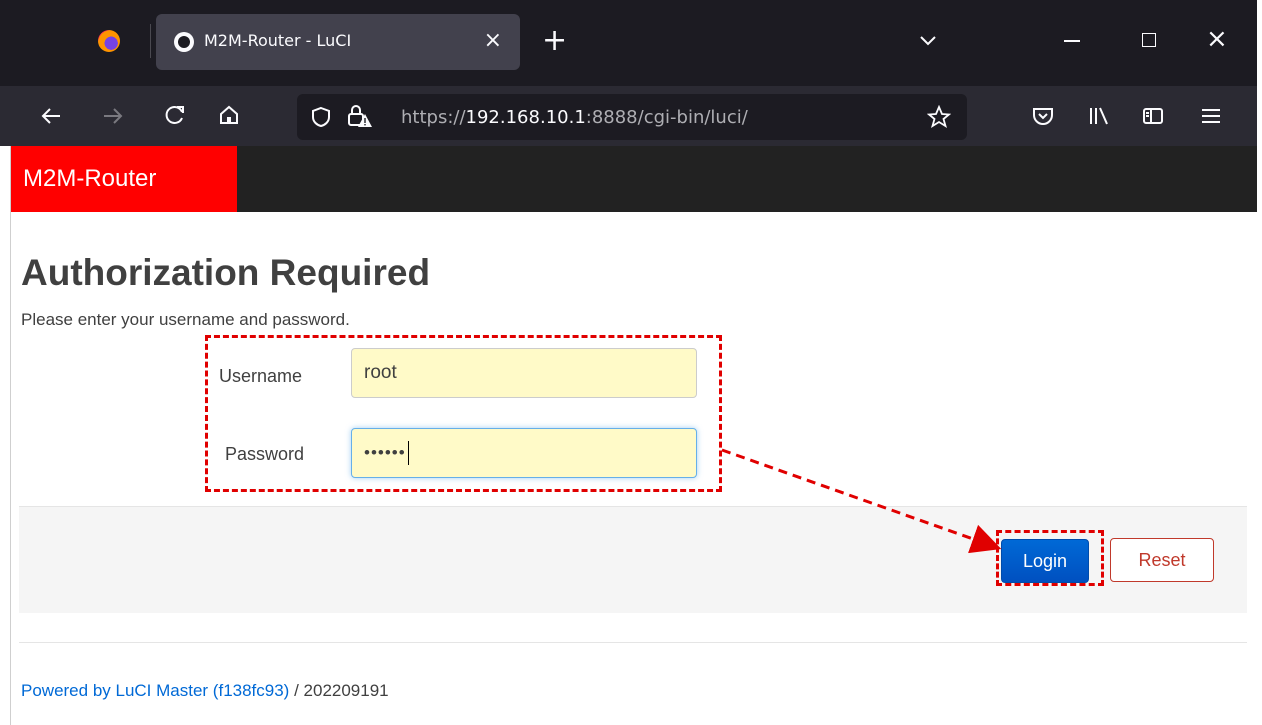 Image resolution: width=1262 pixels, height=725 pixels. I want to click on new-tab-button: +, so click(554, 41).